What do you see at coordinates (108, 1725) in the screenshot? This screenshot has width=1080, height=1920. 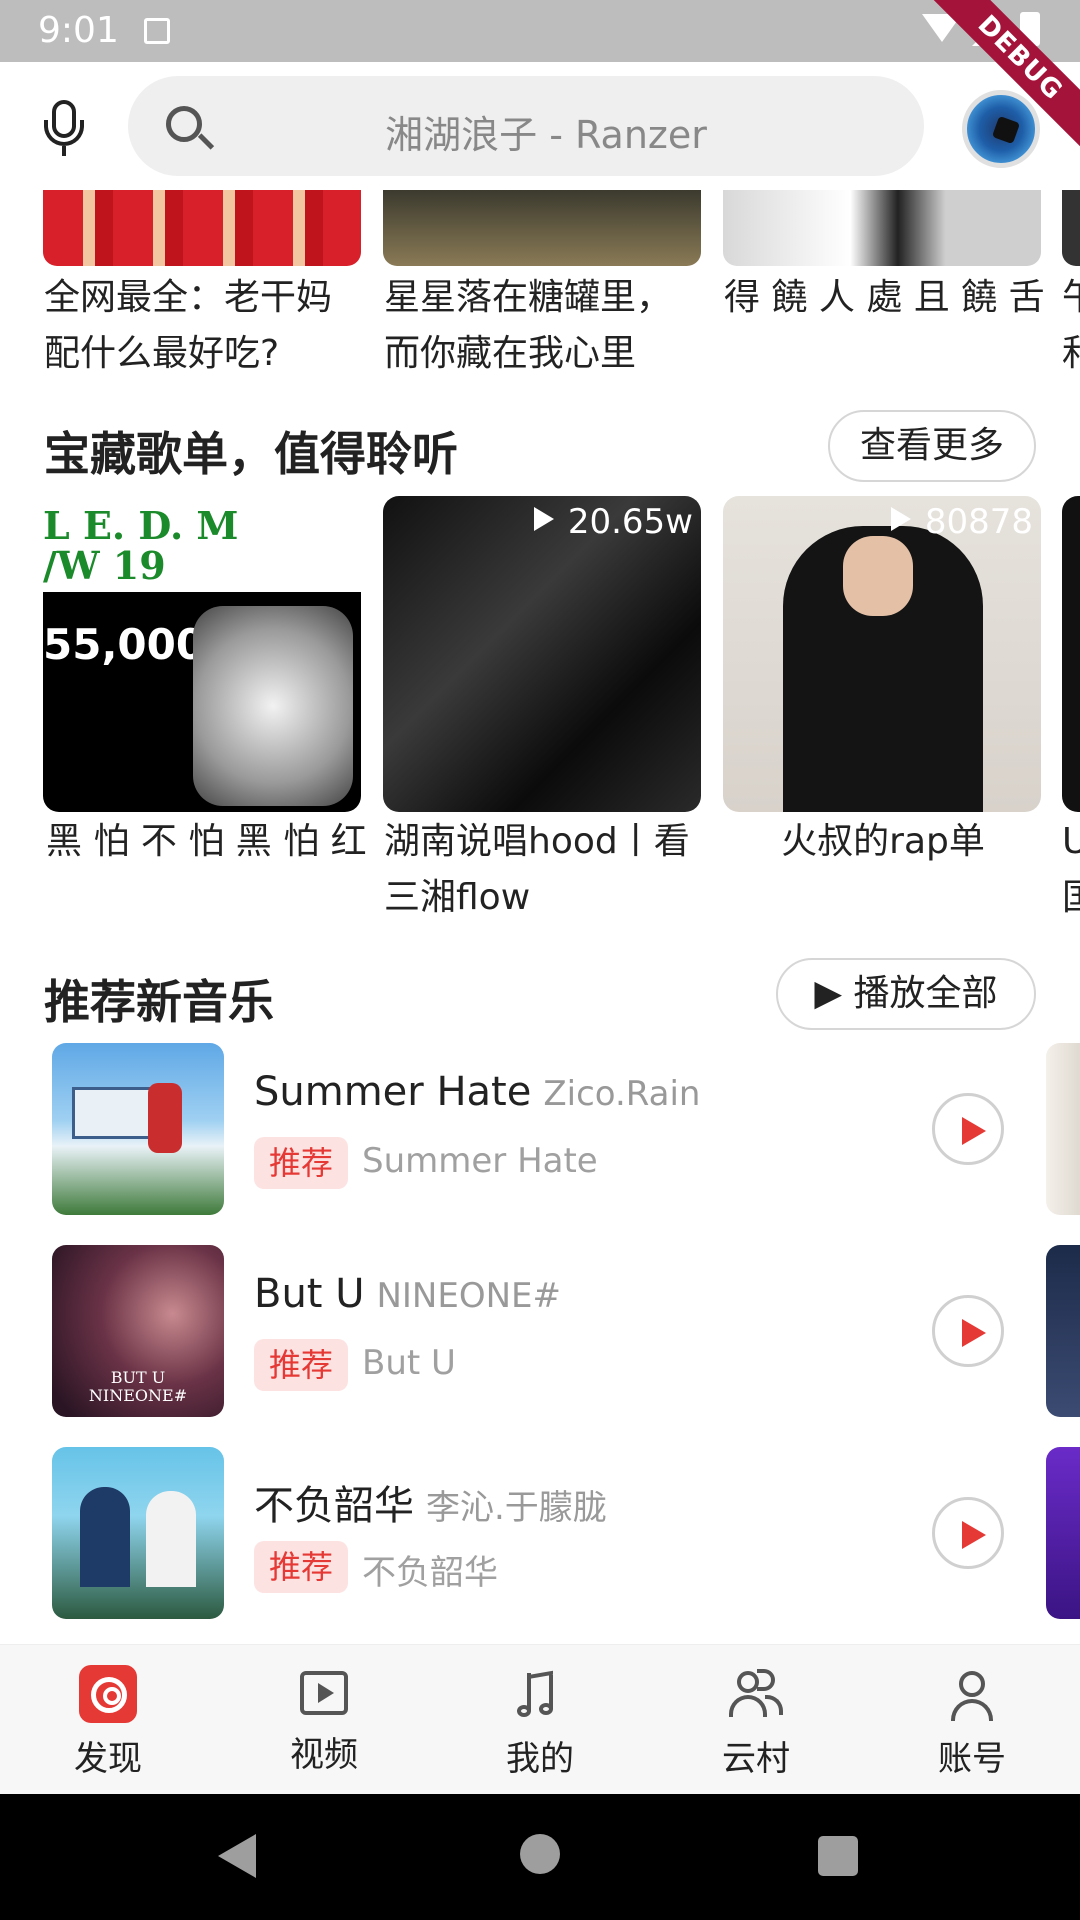 I see `nav-discover: 发现` at bounding box center [108, 1725].